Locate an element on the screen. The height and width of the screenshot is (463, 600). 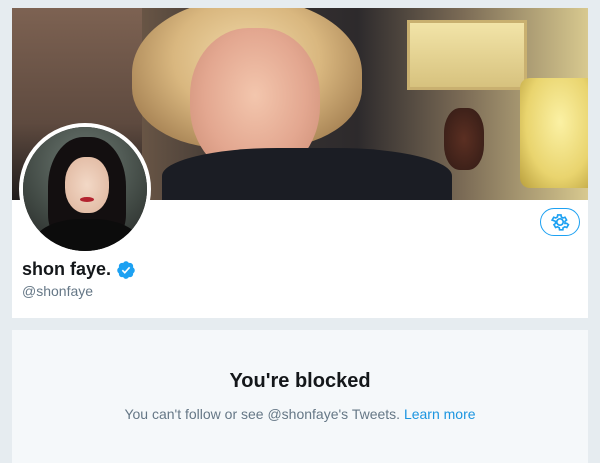
display-name-text: shon faye. is located at coordinates (67, 269).